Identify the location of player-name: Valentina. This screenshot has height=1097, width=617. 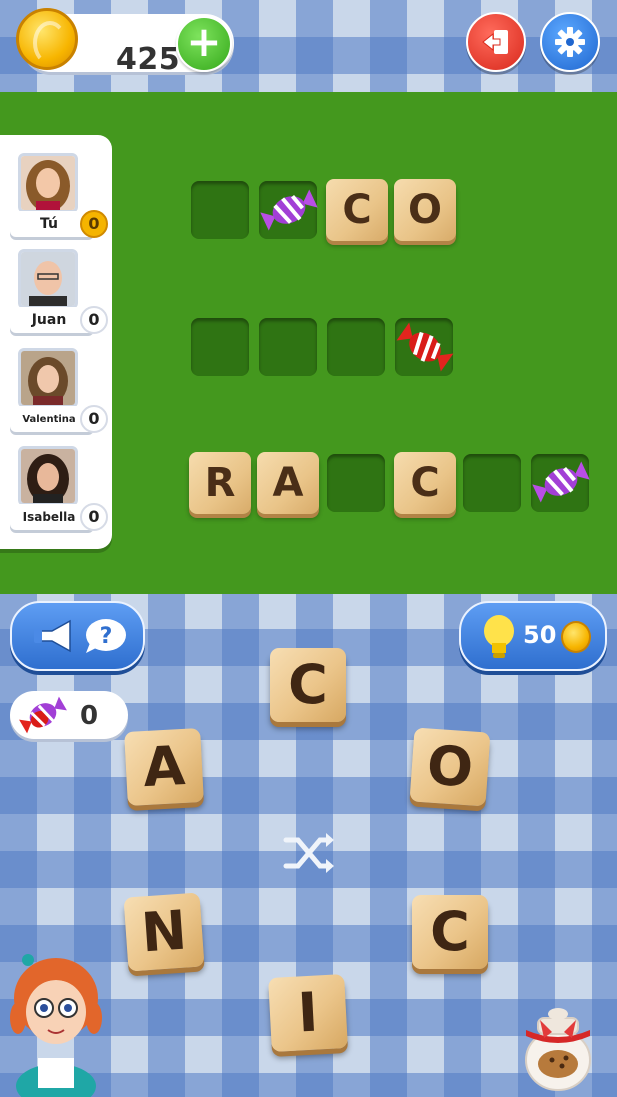
(49, 419).